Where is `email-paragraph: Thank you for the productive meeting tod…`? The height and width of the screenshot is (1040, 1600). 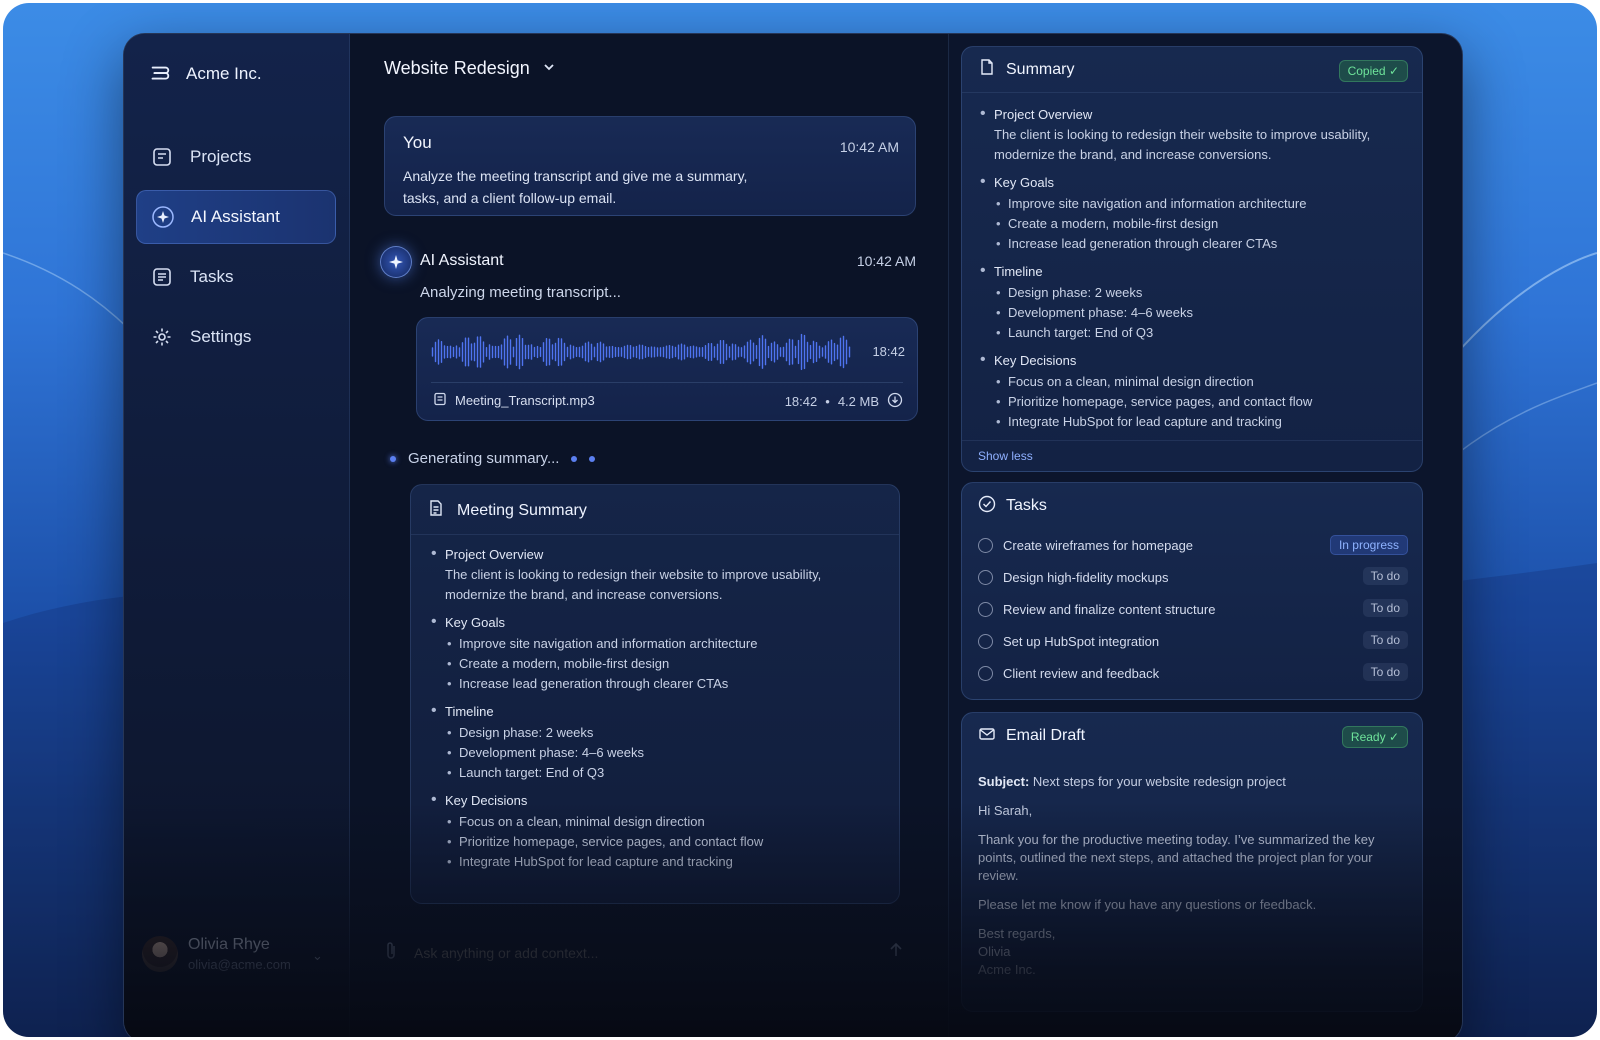 email-paragraph: Thank you for the productive meeting tod… is located at coordinates (1176, 857).